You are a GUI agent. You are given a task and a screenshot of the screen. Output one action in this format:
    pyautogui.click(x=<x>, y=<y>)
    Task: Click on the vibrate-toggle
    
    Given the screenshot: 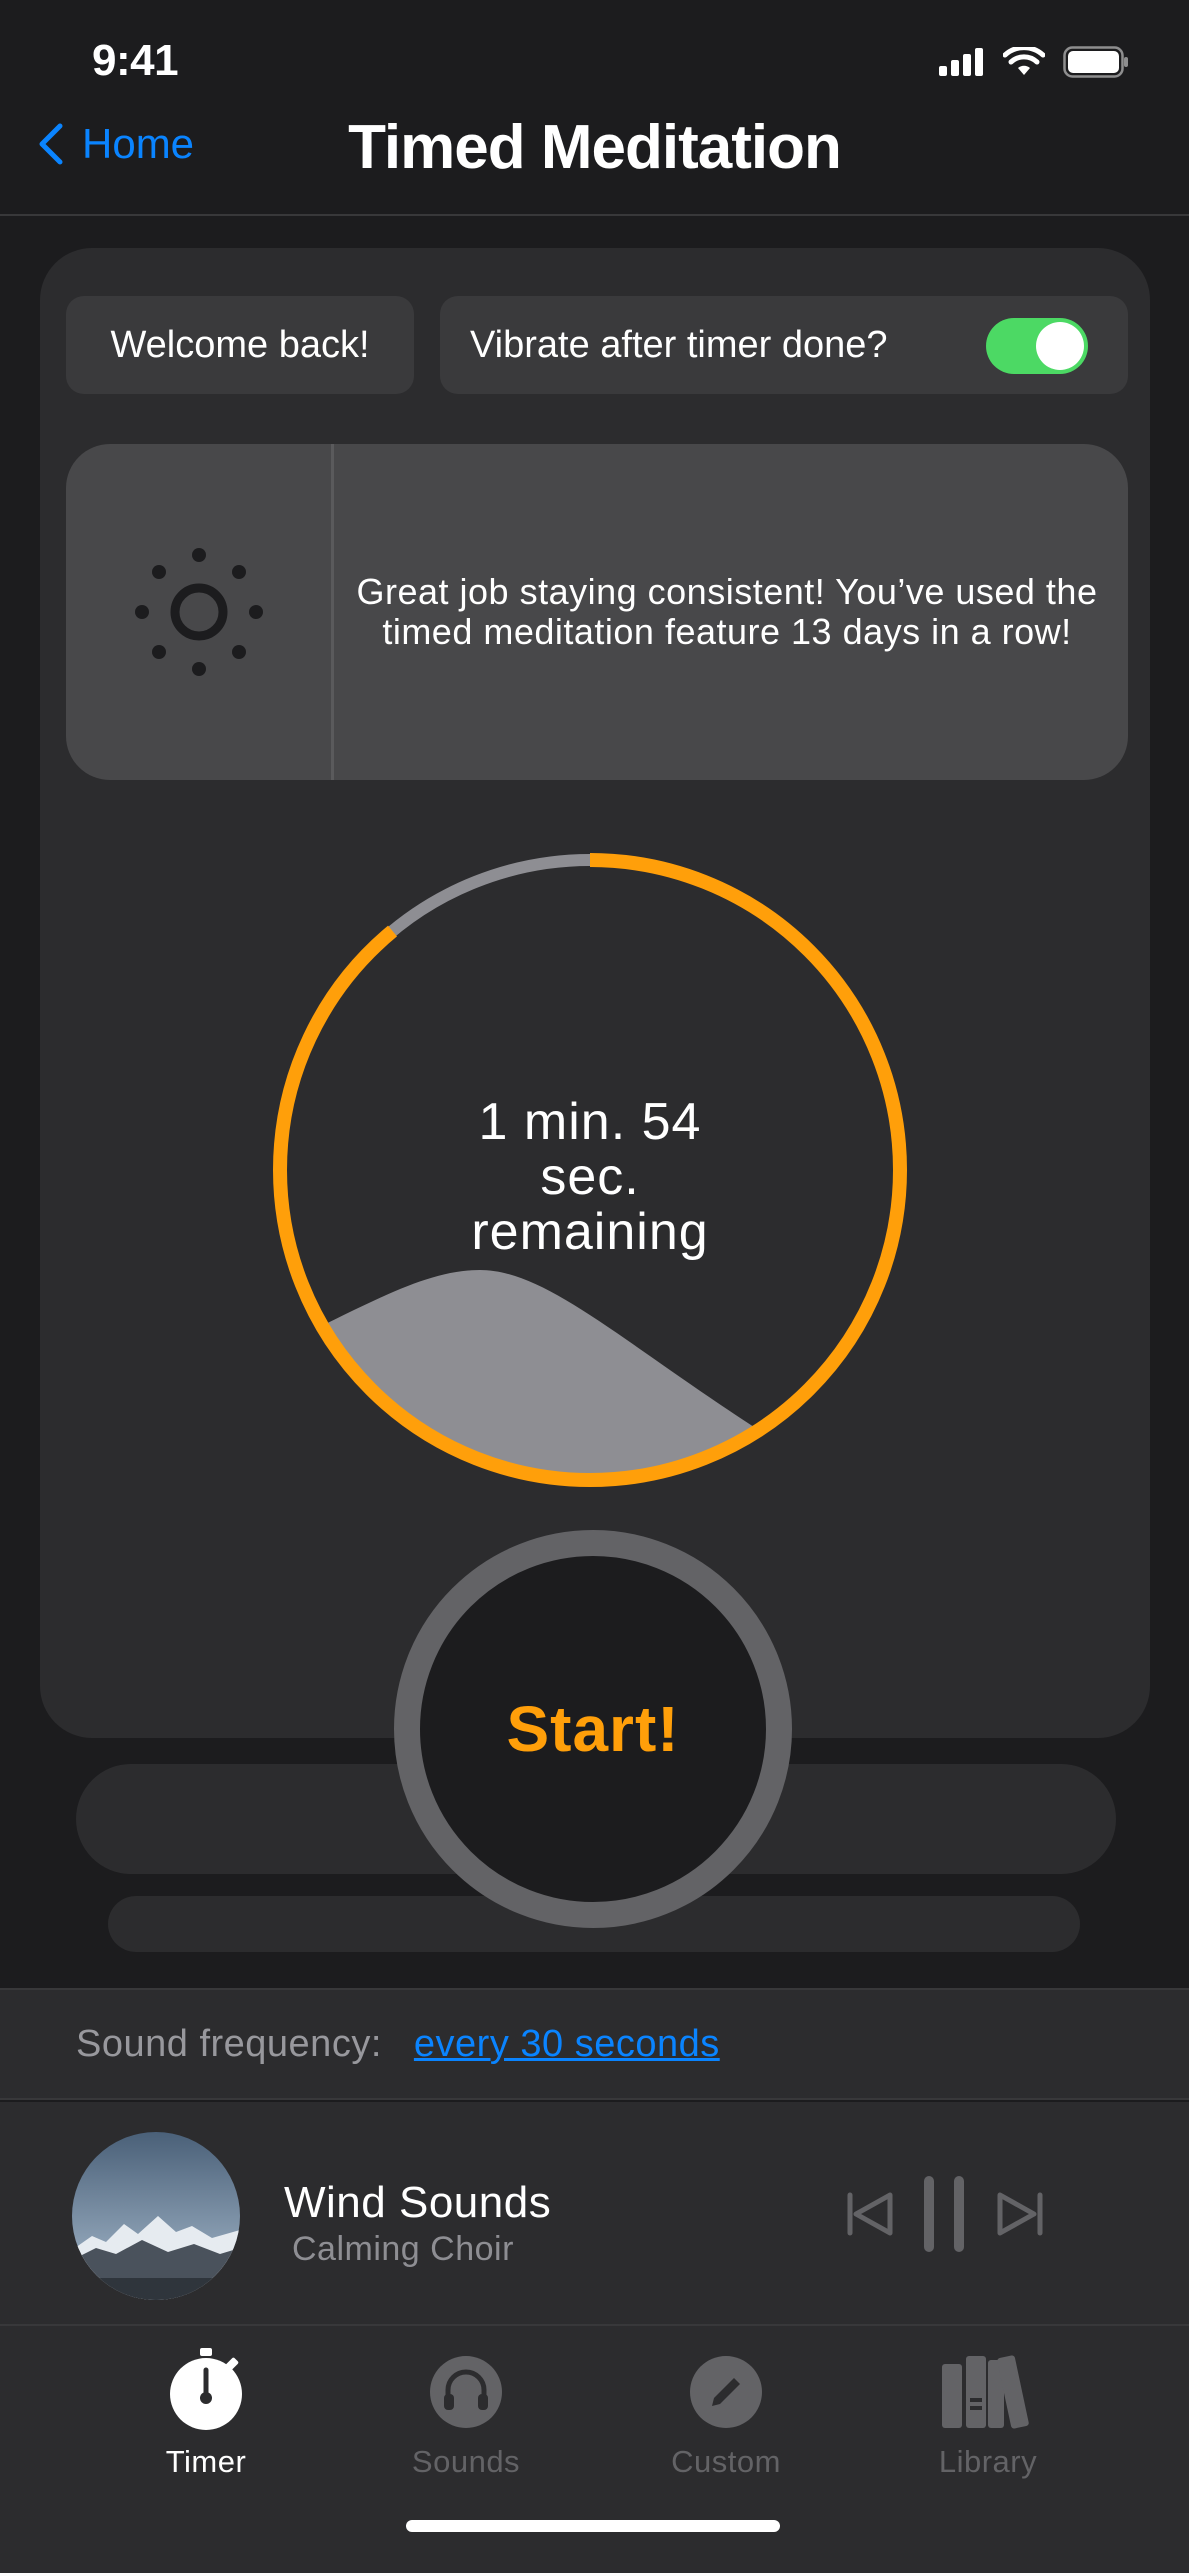 What is the action you would take?
    pyautogui.click(x=1037, y=346)
    